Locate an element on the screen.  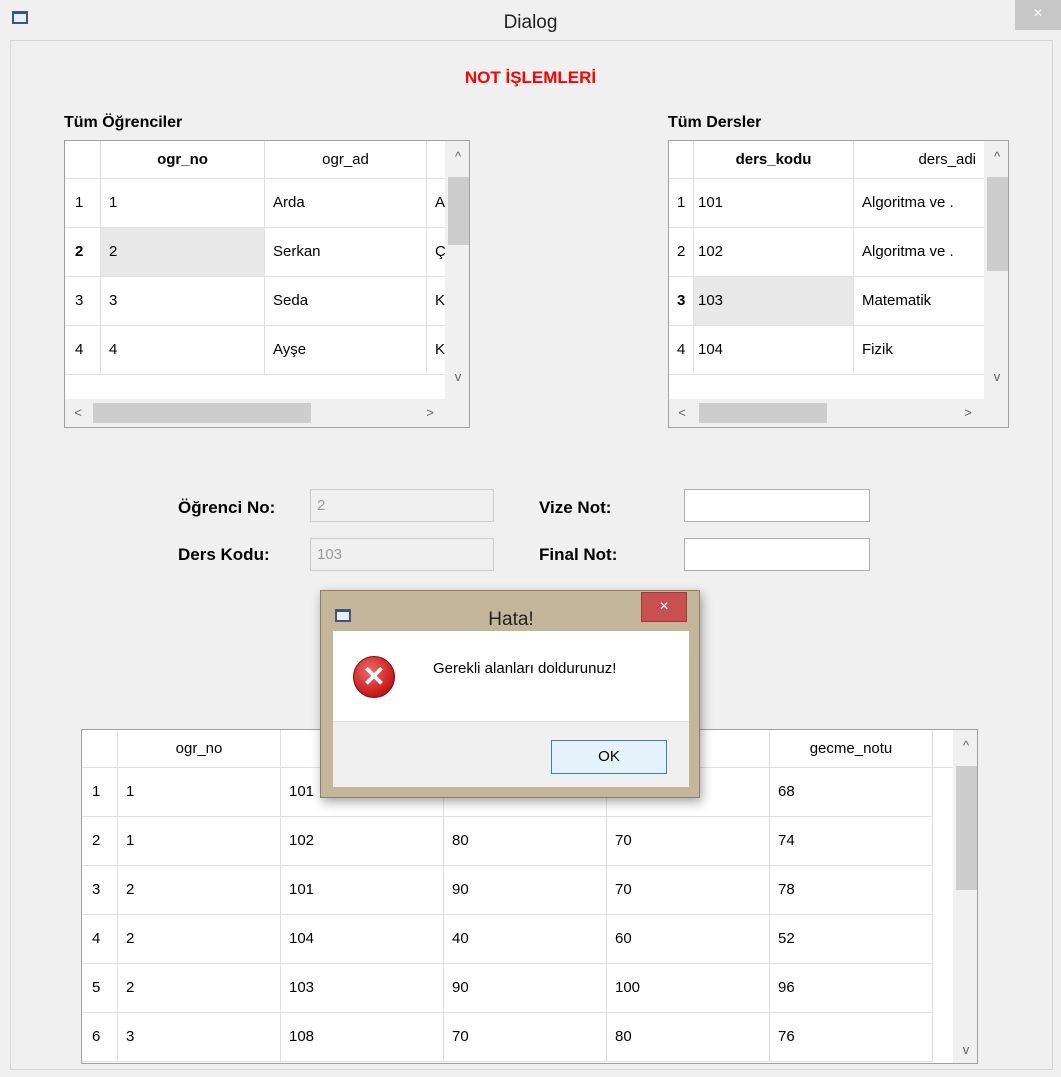
grades-vertical-scrollbar: ^ v is located at coordinates (965, 896).